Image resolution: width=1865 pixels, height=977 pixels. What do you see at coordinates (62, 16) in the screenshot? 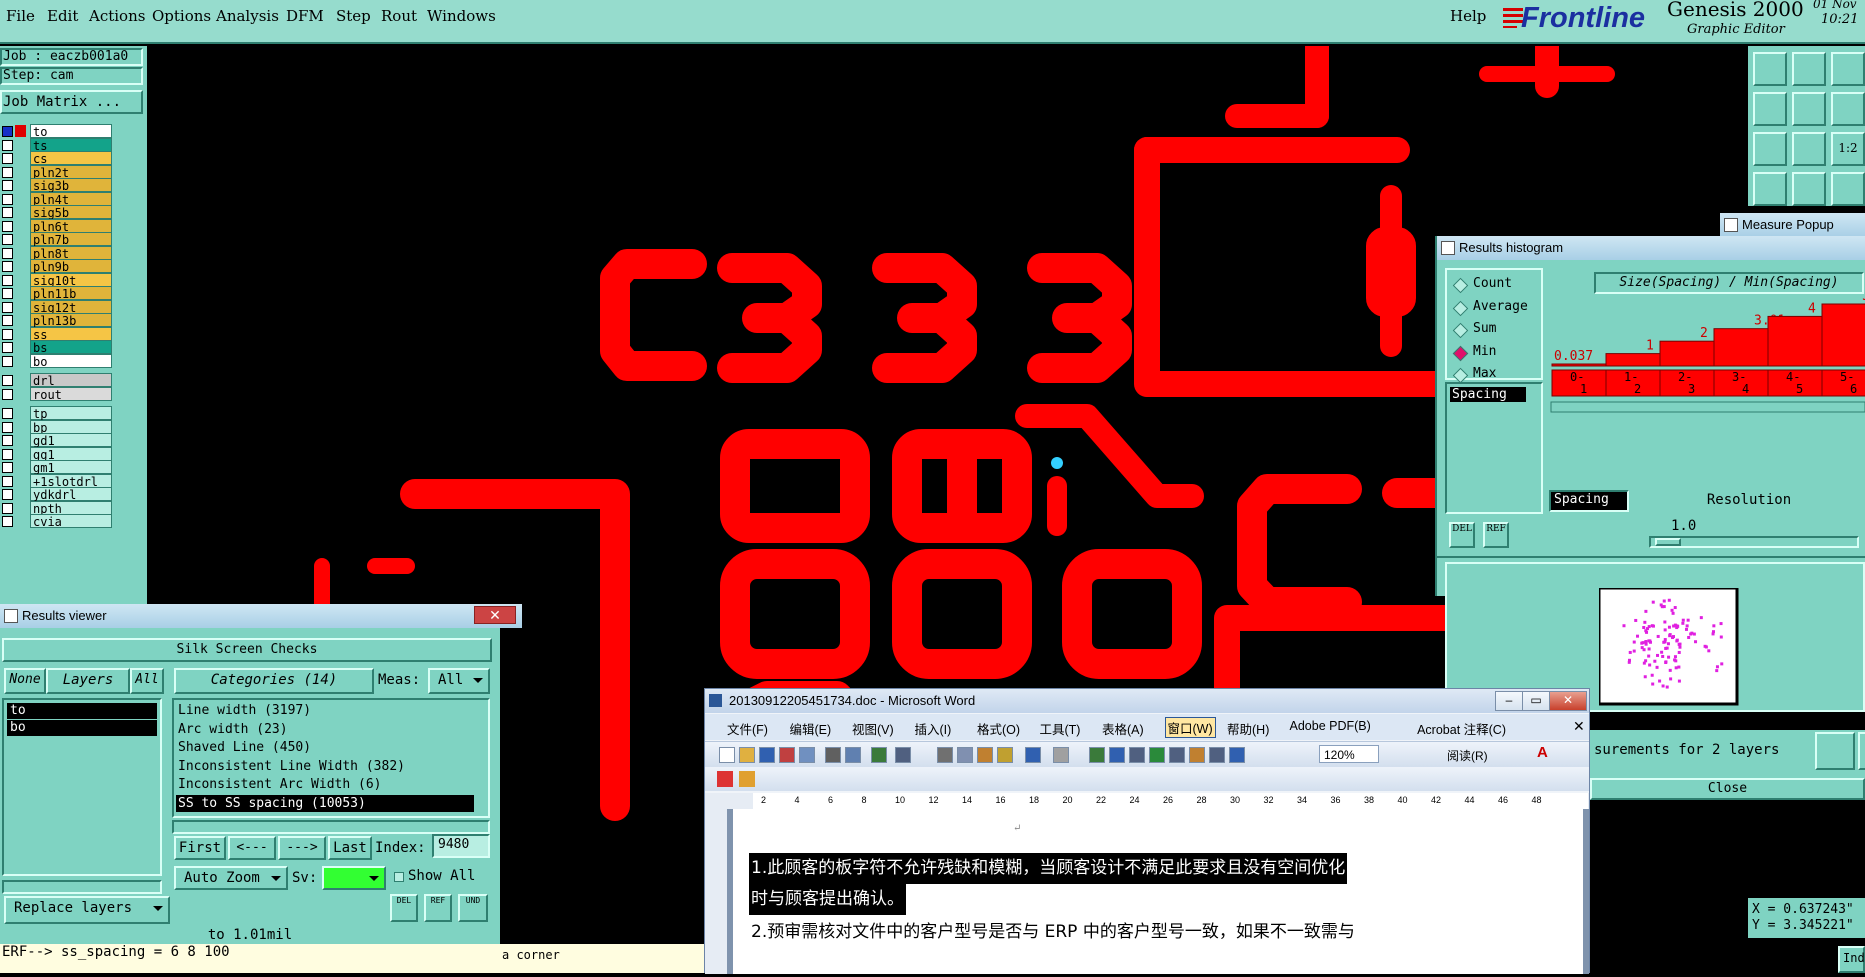
I see `menu-edit: Edit` at bounding box center [62, 16].